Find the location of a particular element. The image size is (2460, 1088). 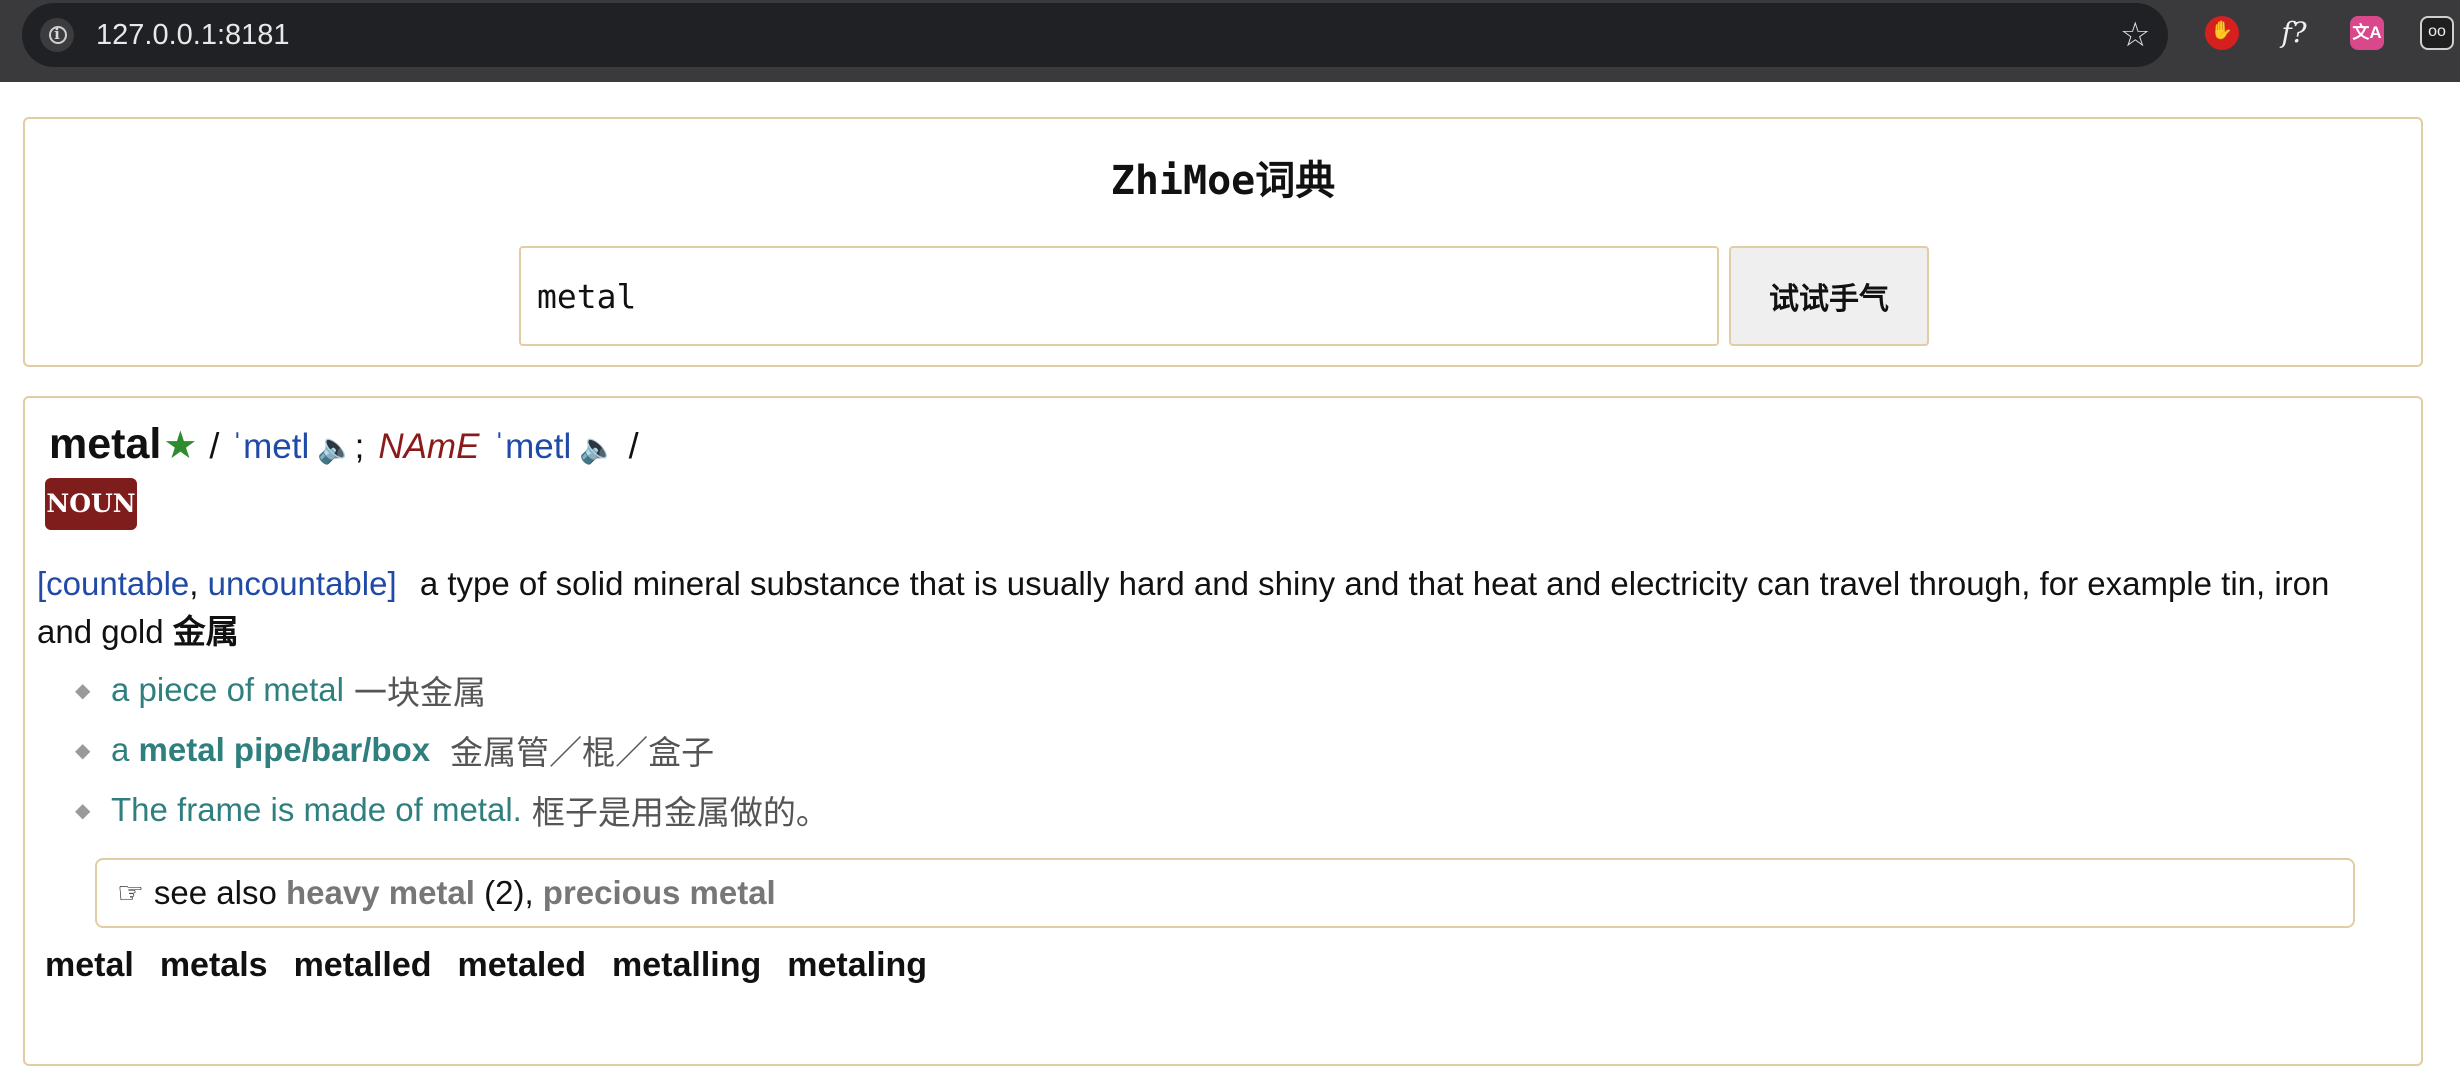

see-also-label: see also is located at coordinates (215, 892).